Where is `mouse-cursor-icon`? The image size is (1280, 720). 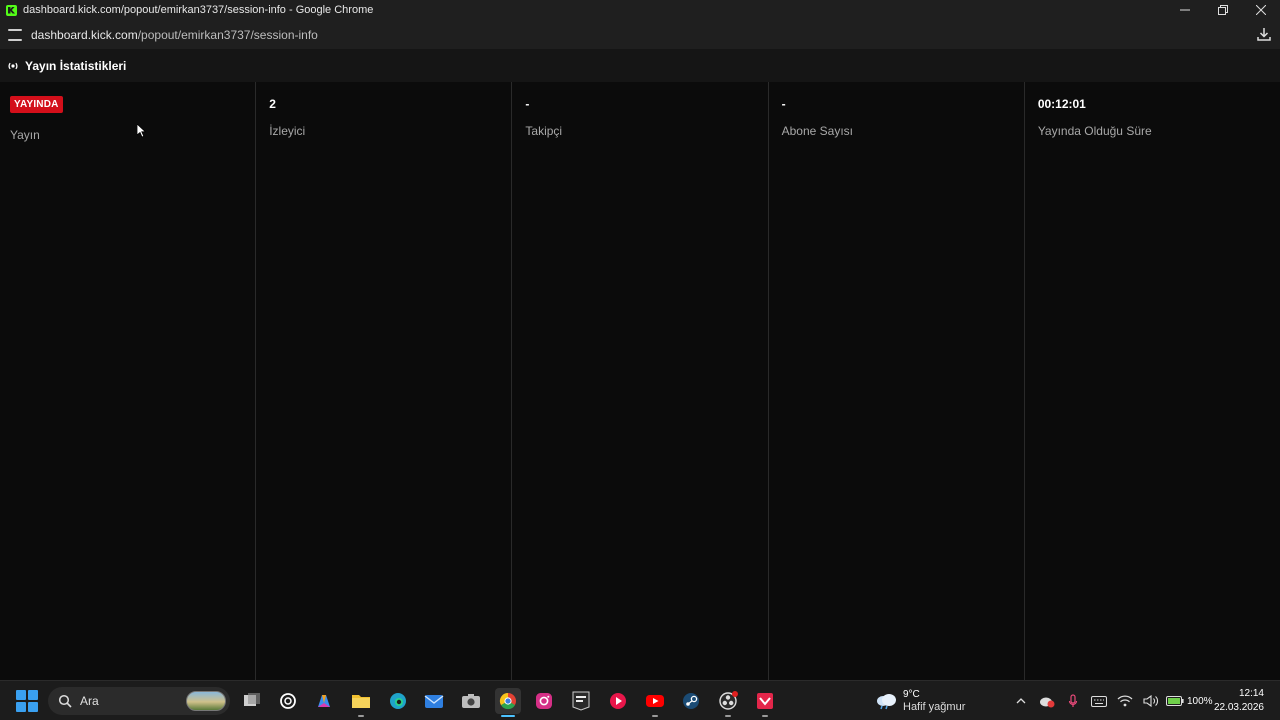
mouse-cursor-icon is located at coordinates (142, 131).